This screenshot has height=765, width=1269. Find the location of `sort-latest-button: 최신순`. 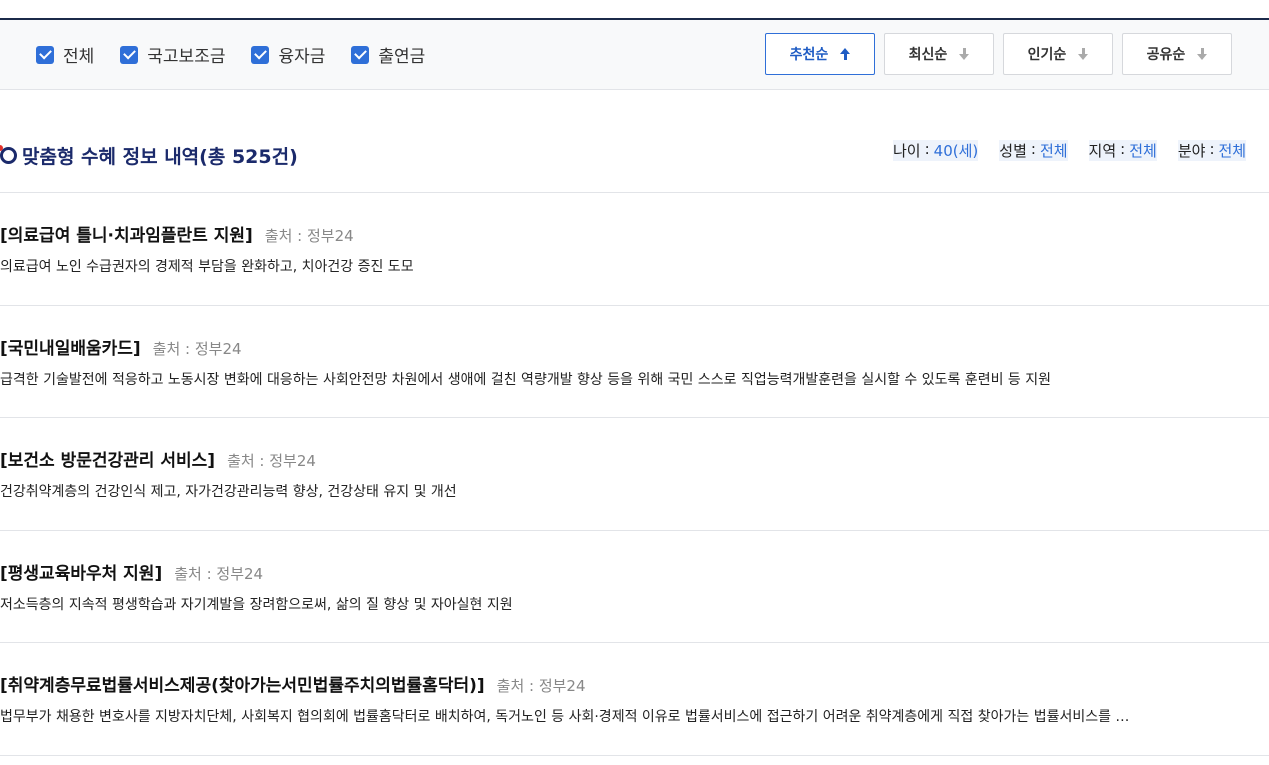

sort-latest-button: 최신순 is located at coordinates (939, 54).